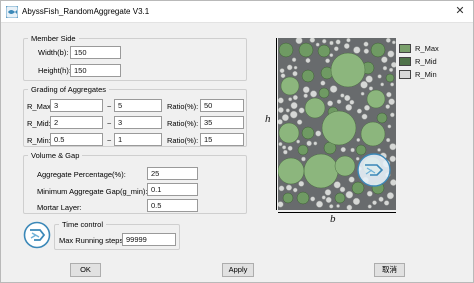 The height and width of the screenshot is (283, 474). What do you see at coordinates (53, 38) in the screenshot?
I see `member-side-legend: Member Side` at bounding box center [53, 38].